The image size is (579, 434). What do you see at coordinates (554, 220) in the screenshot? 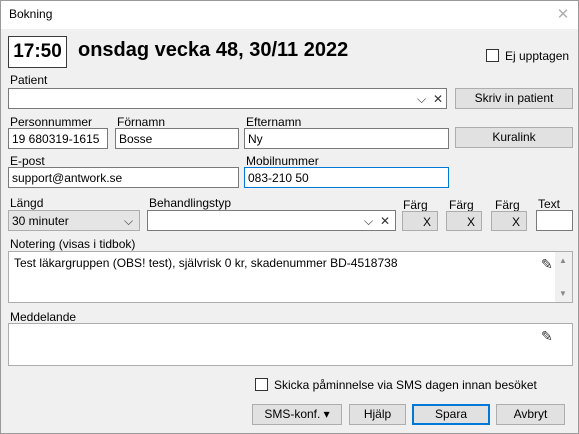
I see `text-field` at bounding box center [554, 220].